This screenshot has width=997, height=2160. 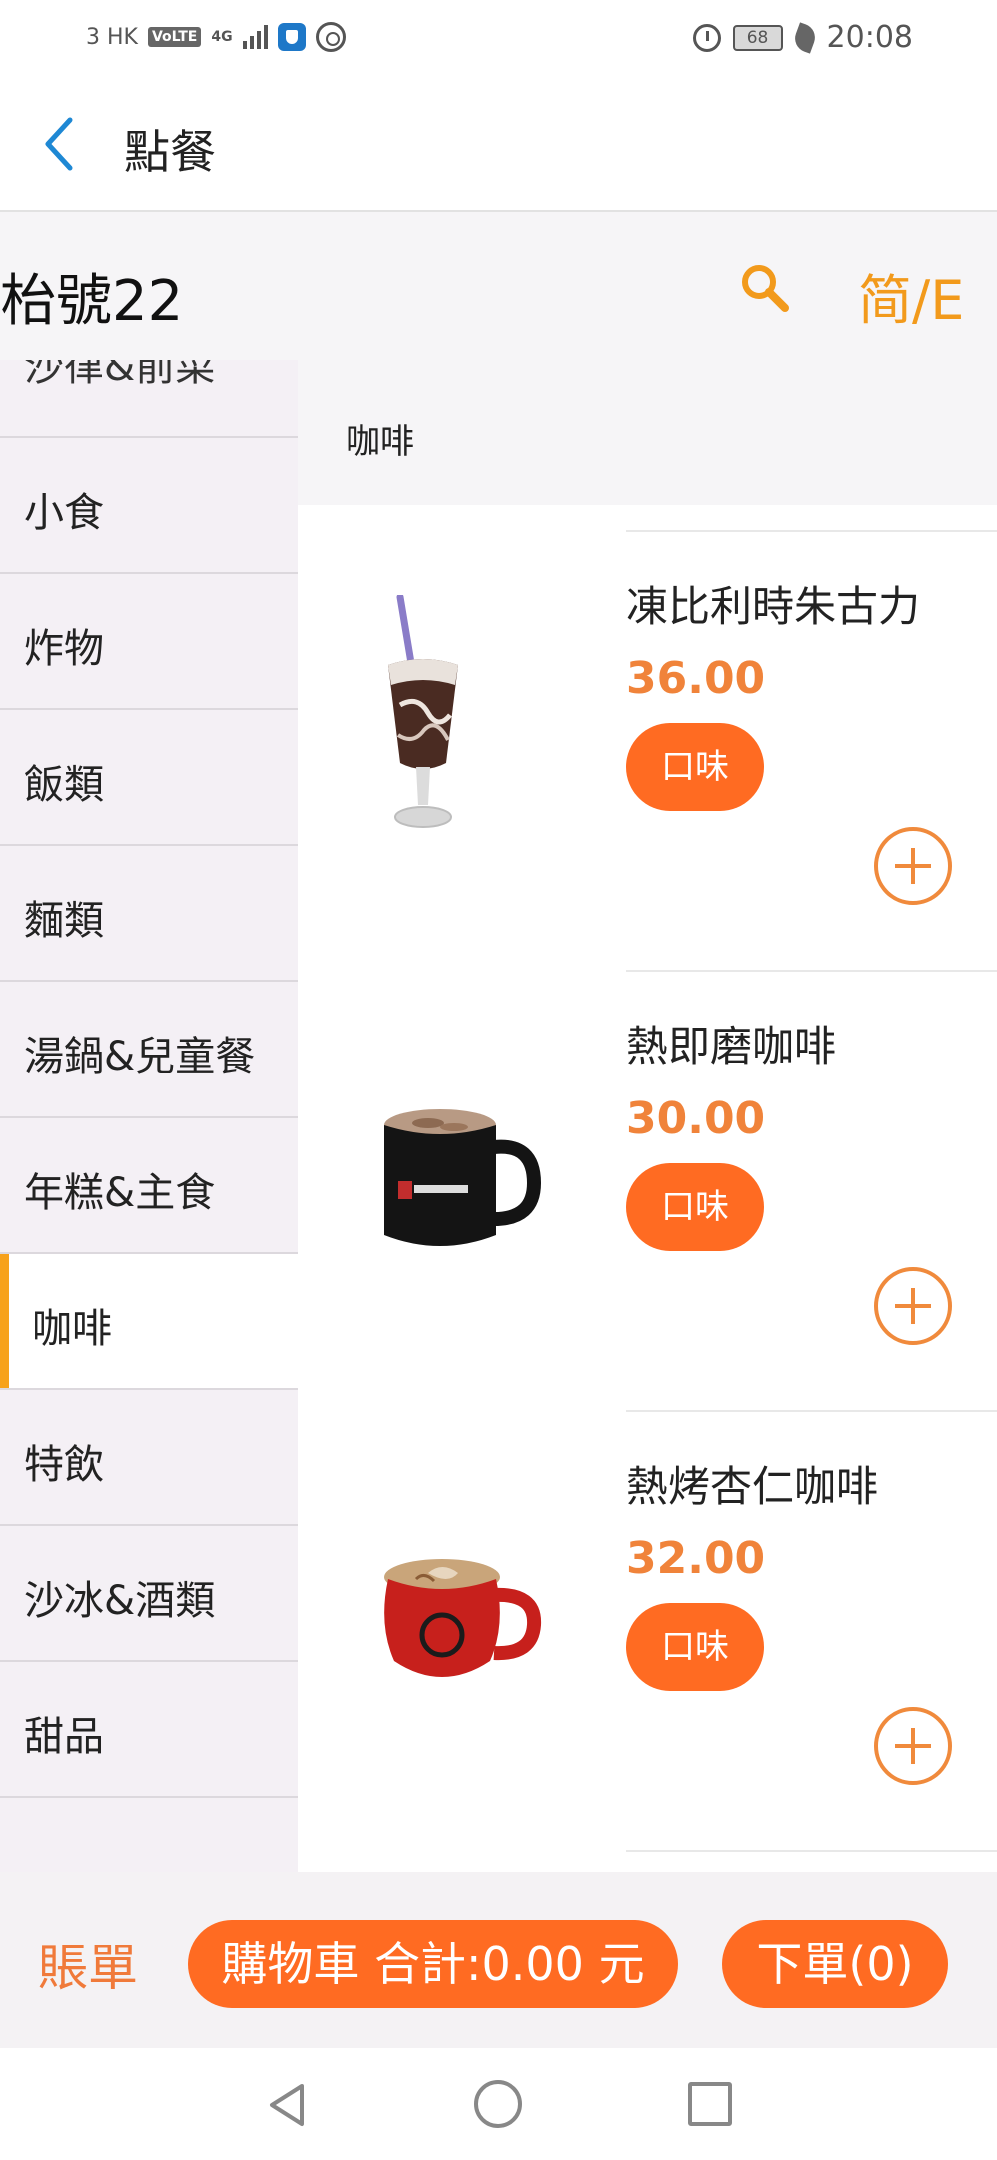 I want to click on category-list-divider, so click(x=149, y=1797).